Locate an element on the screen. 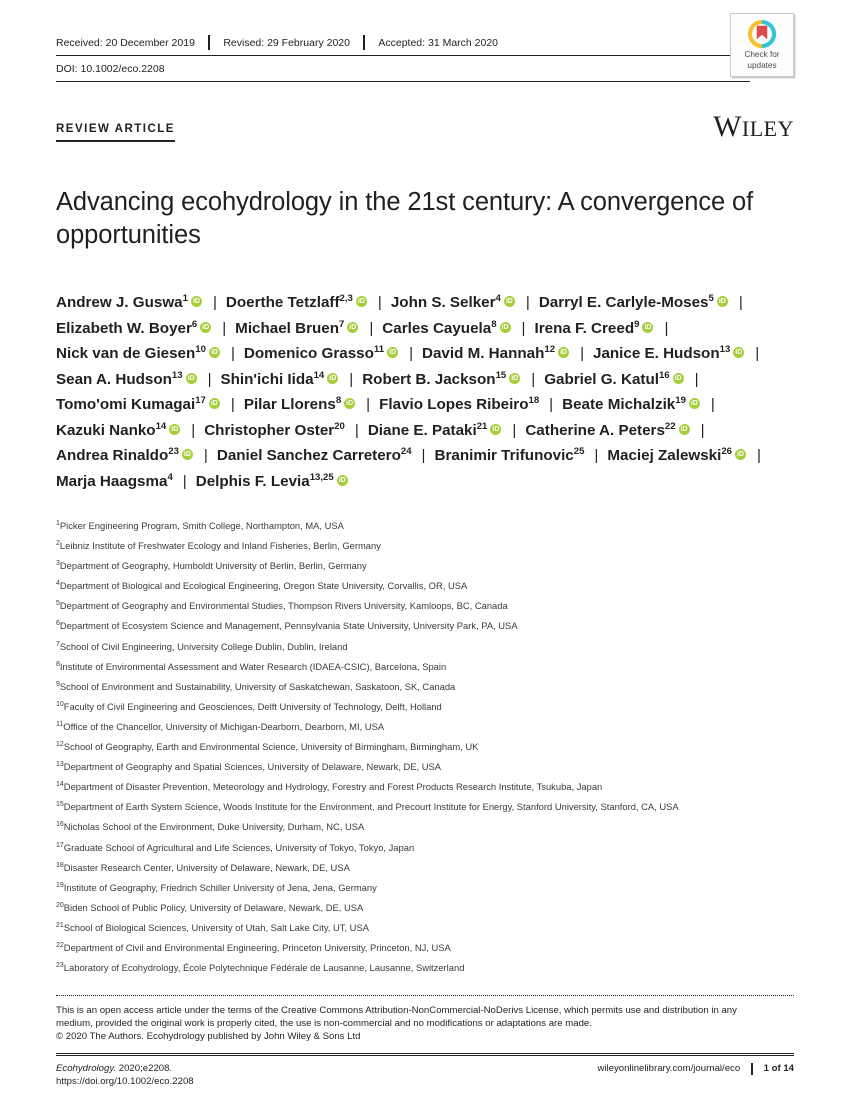 This screenshot has height=1118, width=850. author-entry: David M. Hannah12 is located at coordinates (496, 353).